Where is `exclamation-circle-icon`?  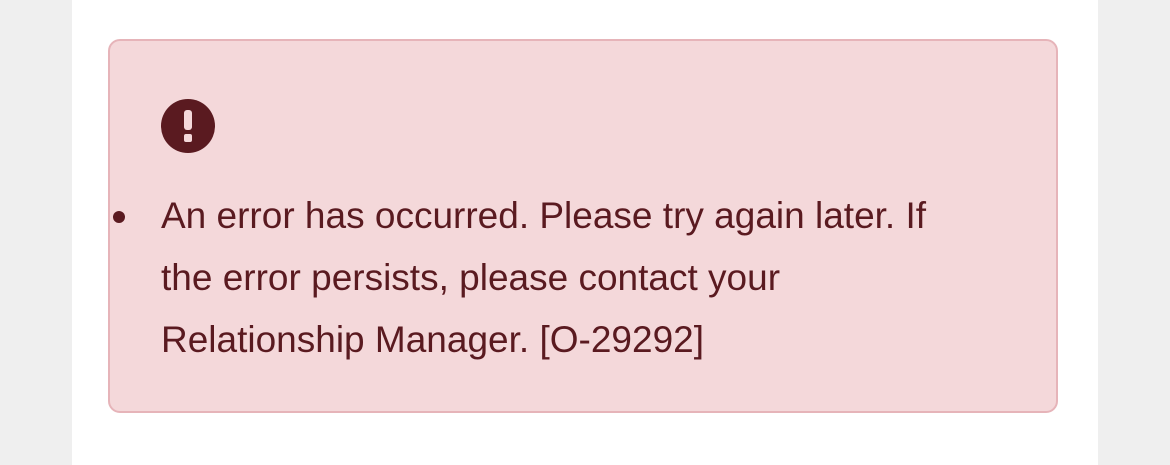
exclamation-circle-icon is located at coordinates (188, 126).